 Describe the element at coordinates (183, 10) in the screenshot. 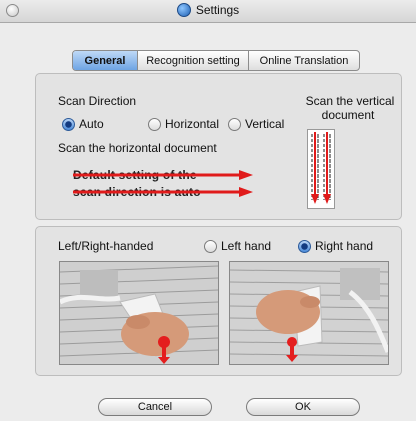

I see `app-icon` at that location.